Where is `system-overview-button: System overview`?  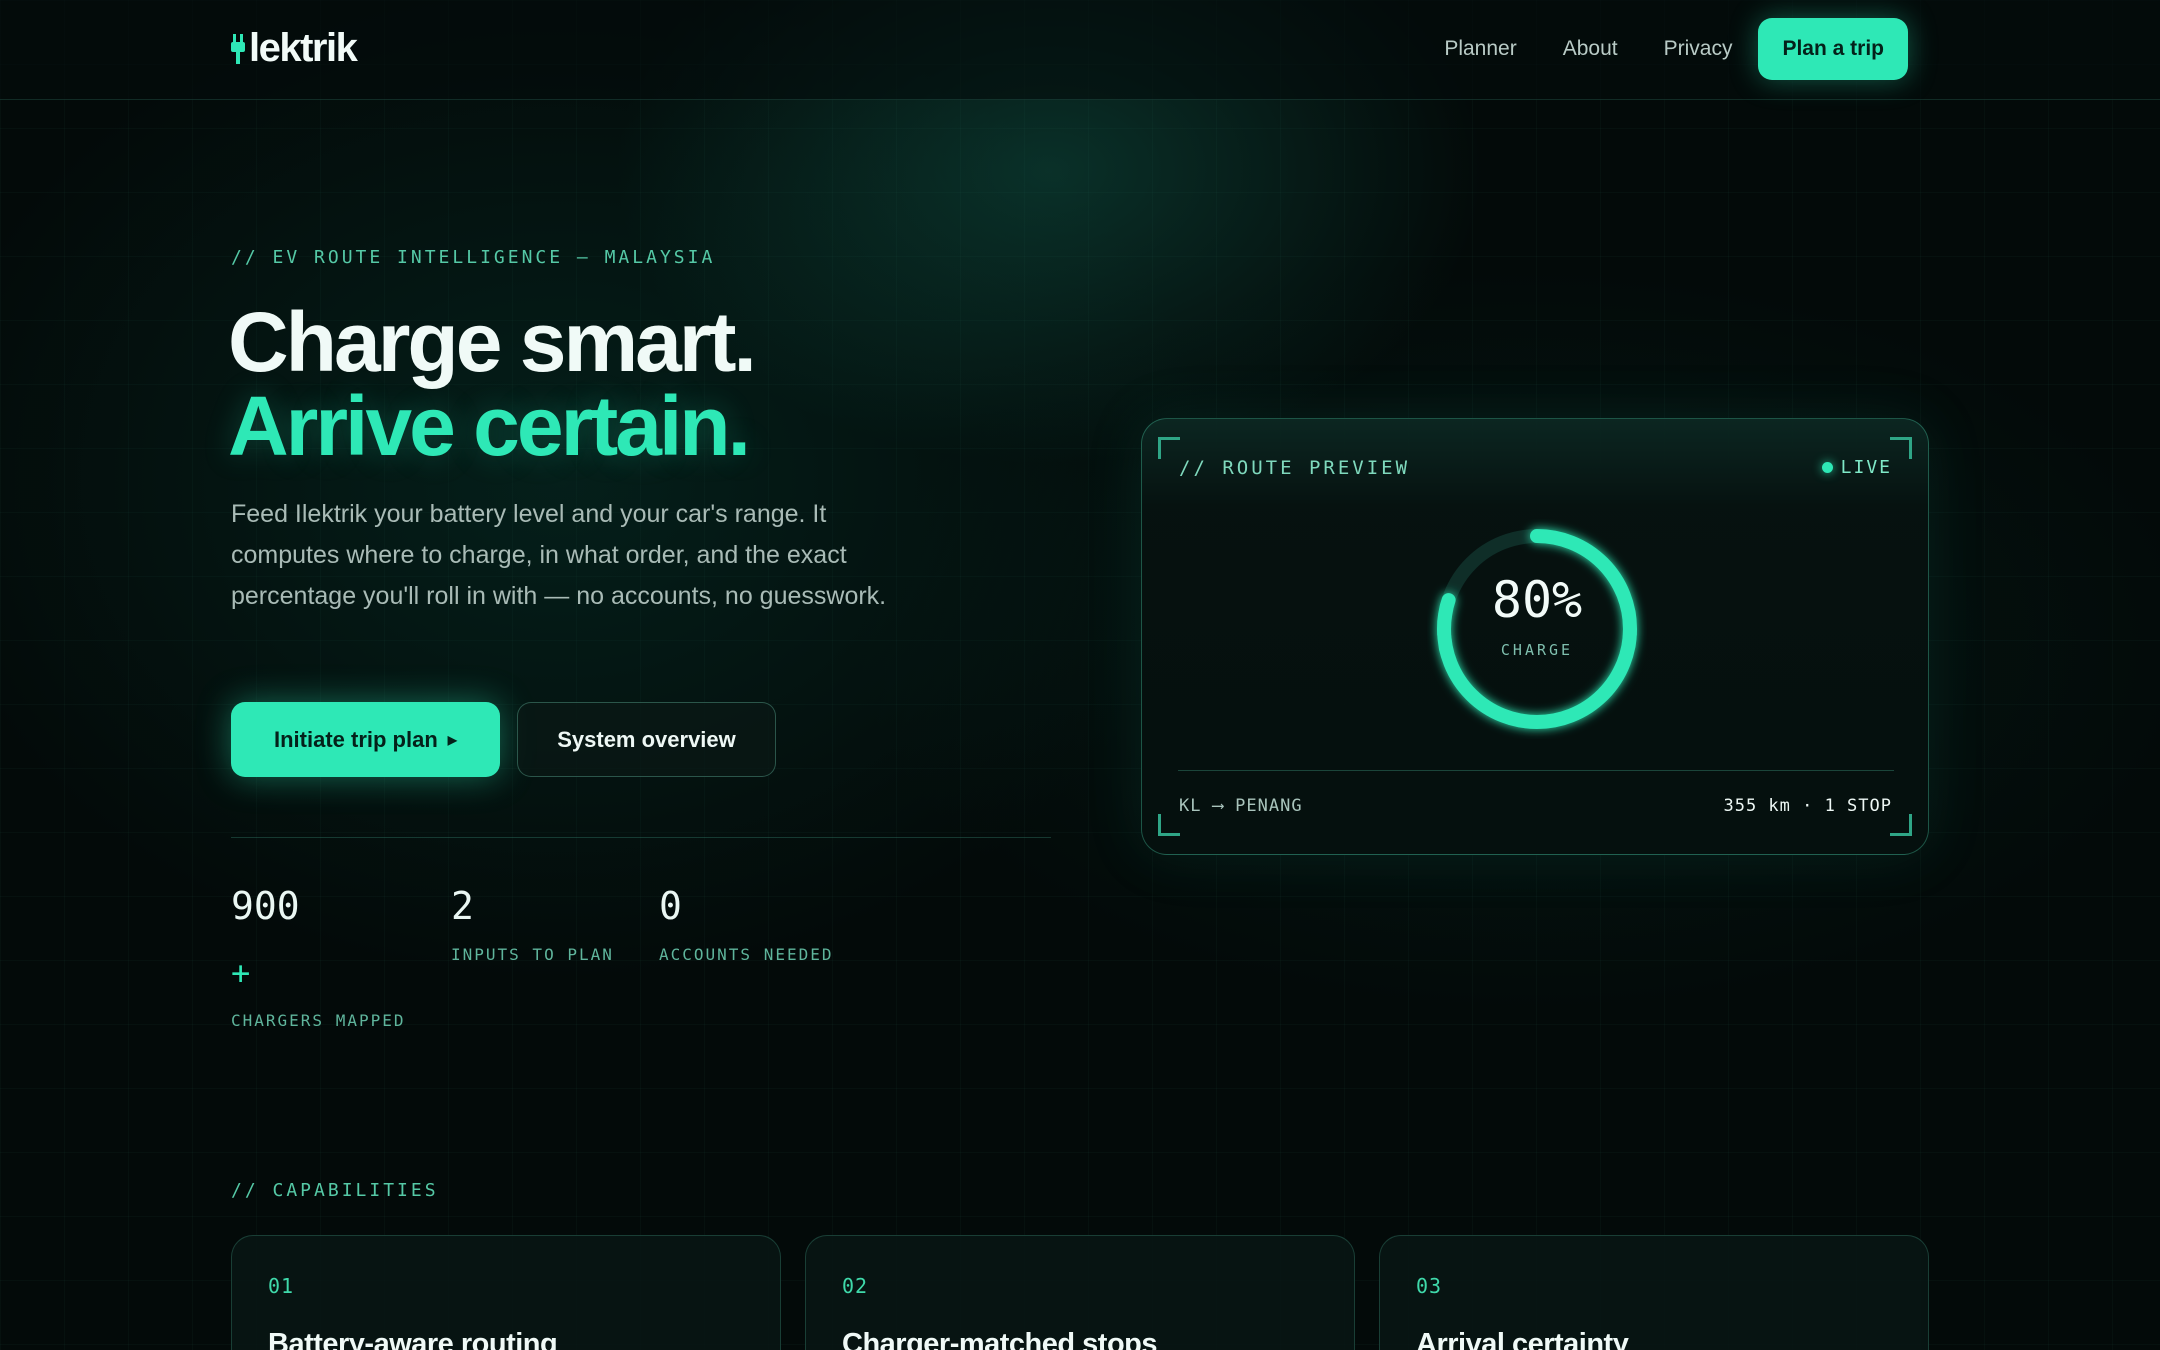
system-overview-button: System overview is located at coordinates (646, 739).